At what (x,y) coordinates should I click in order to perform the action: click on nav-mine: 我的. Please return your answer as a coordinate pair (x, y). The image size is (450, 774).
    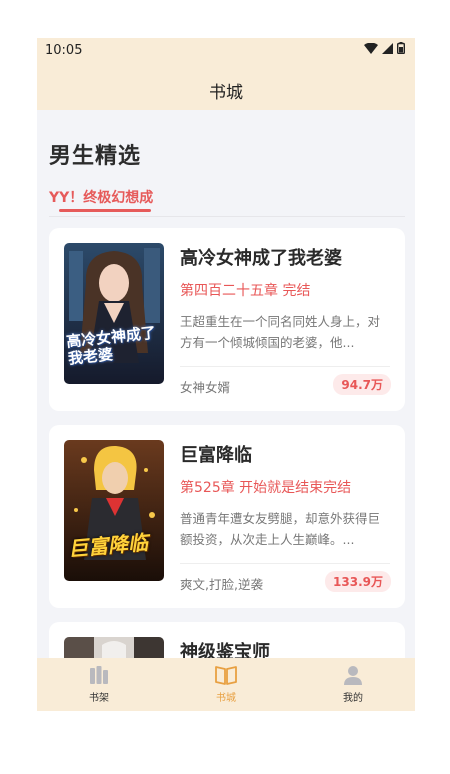
    Looking at the image, I should click on (353, 684).